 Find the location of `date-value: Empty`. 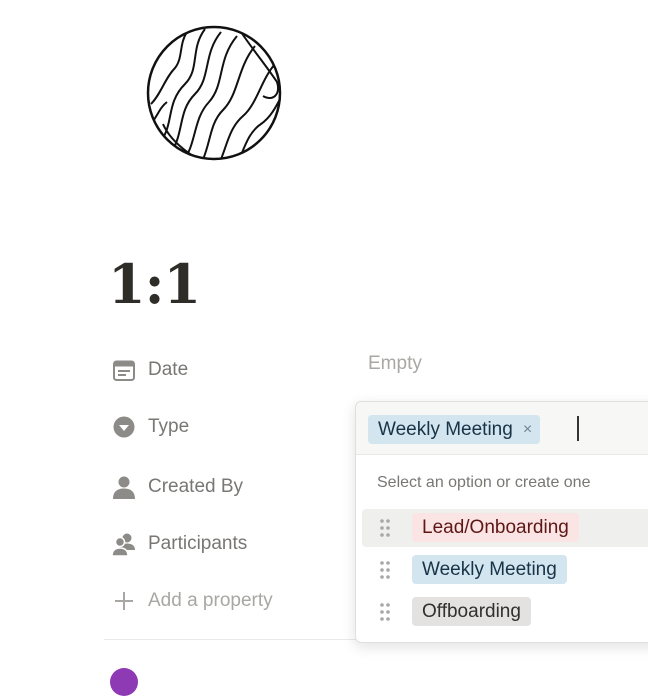

date-value: Empty is located at coordinates (395, 364).